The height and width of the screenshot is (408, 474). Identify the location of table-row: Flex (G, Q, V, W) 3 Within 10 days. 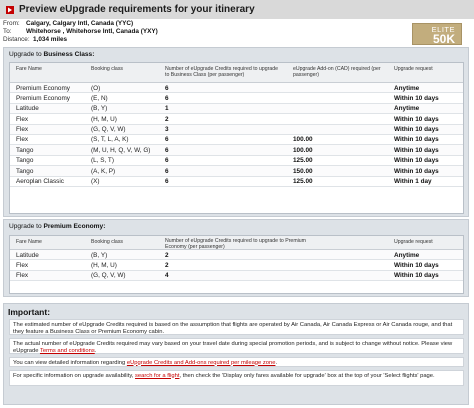
(236, 129).